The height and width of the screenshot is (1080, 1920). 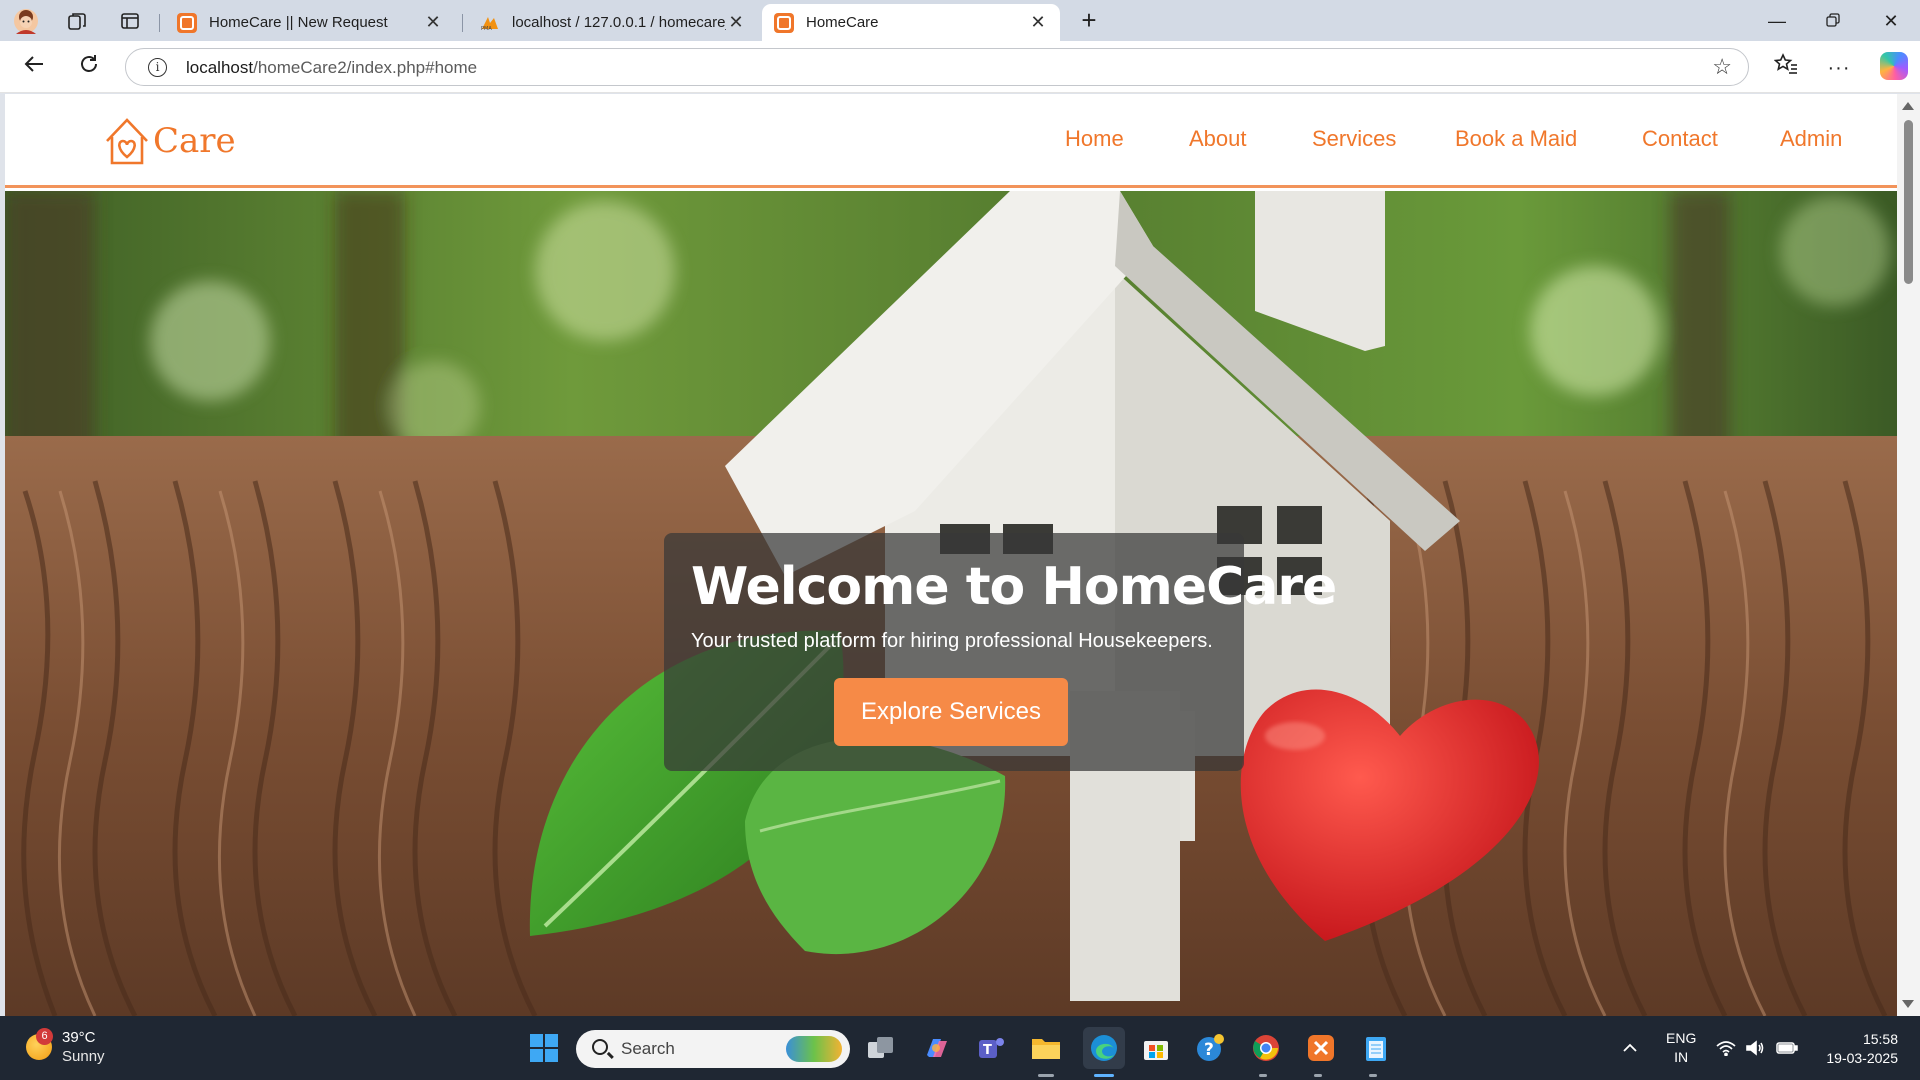 I want to click on tab-phpmyadmin: PMA localhost / 127.0.0.1 / homecare_c ✕, so click(x=613, y=22).